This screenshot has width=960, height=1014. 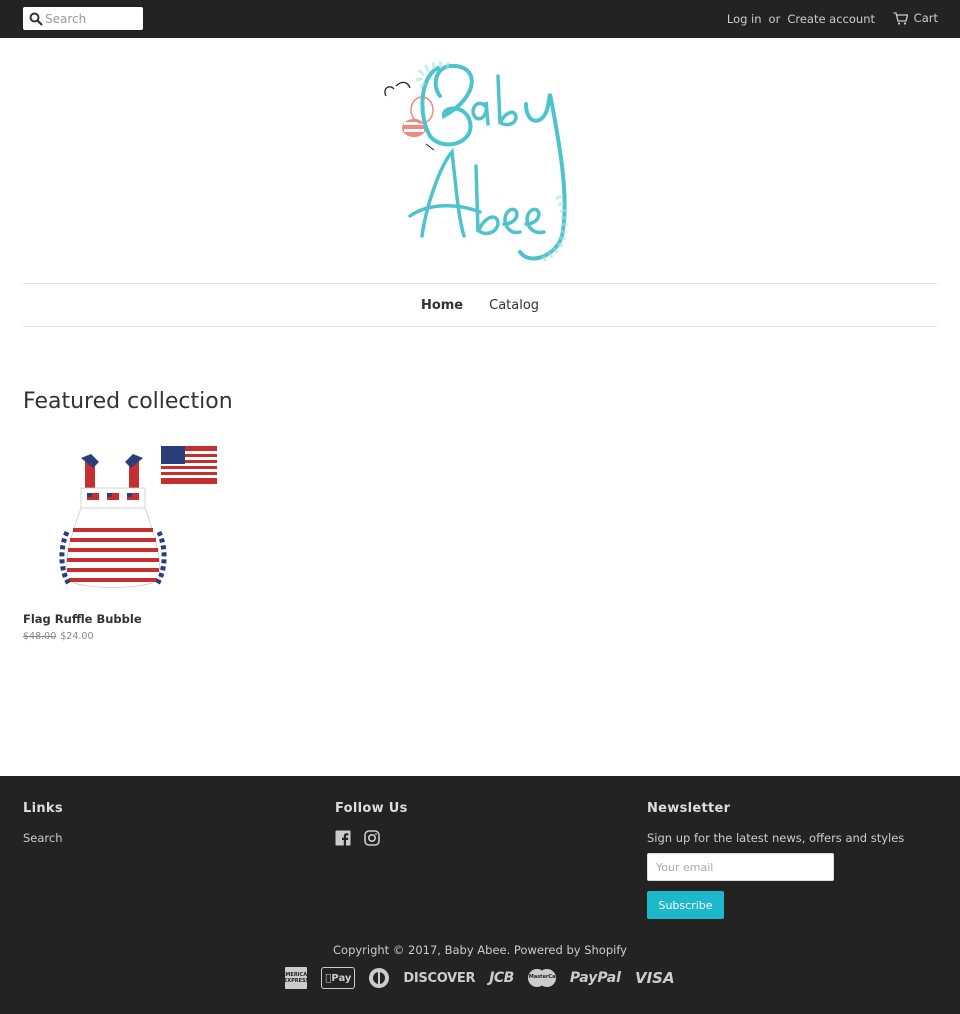 I want to click on apple-pay-label: Pay, so click(x=339, y=978).